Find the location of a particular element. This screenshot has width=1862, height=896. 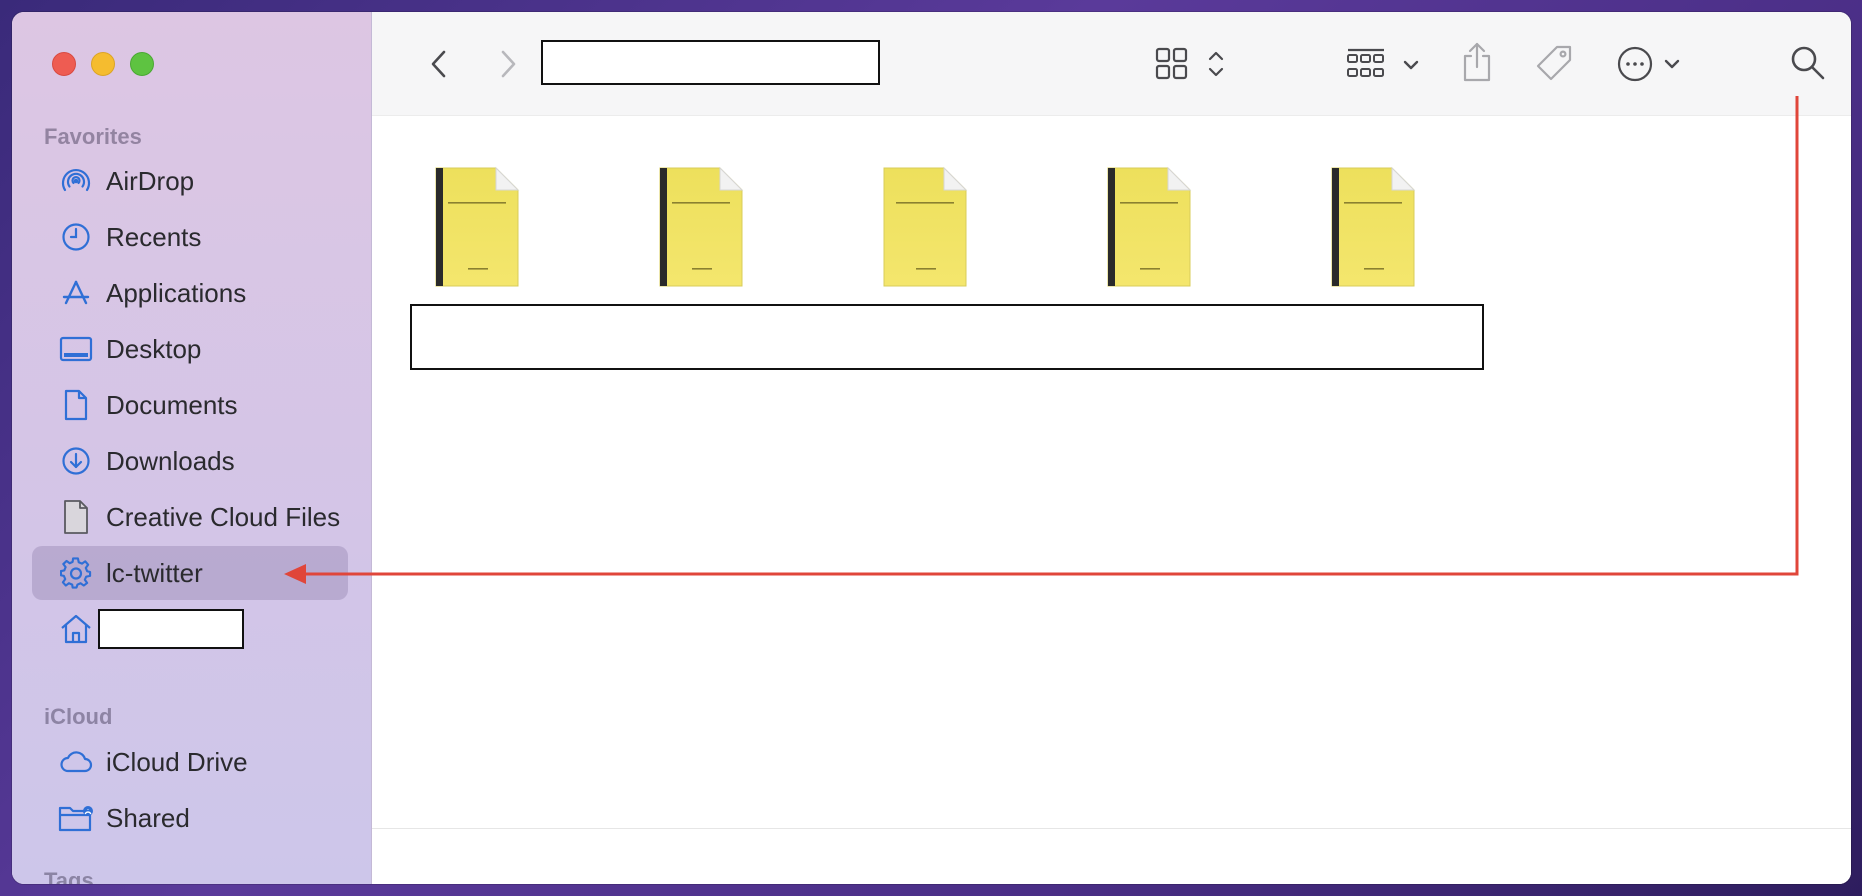

sidebar-item-lc-twitter: lc-twitter is located at coordinates (190, 573).